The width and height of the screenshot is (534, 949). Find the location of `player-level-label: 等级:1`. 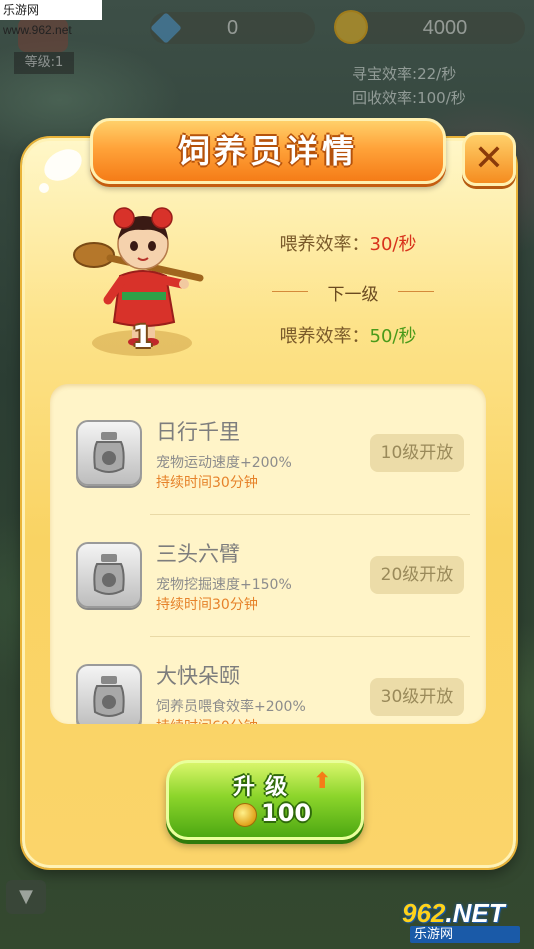

player-level-label: 等级:1 is located at coordinates (44, 63).